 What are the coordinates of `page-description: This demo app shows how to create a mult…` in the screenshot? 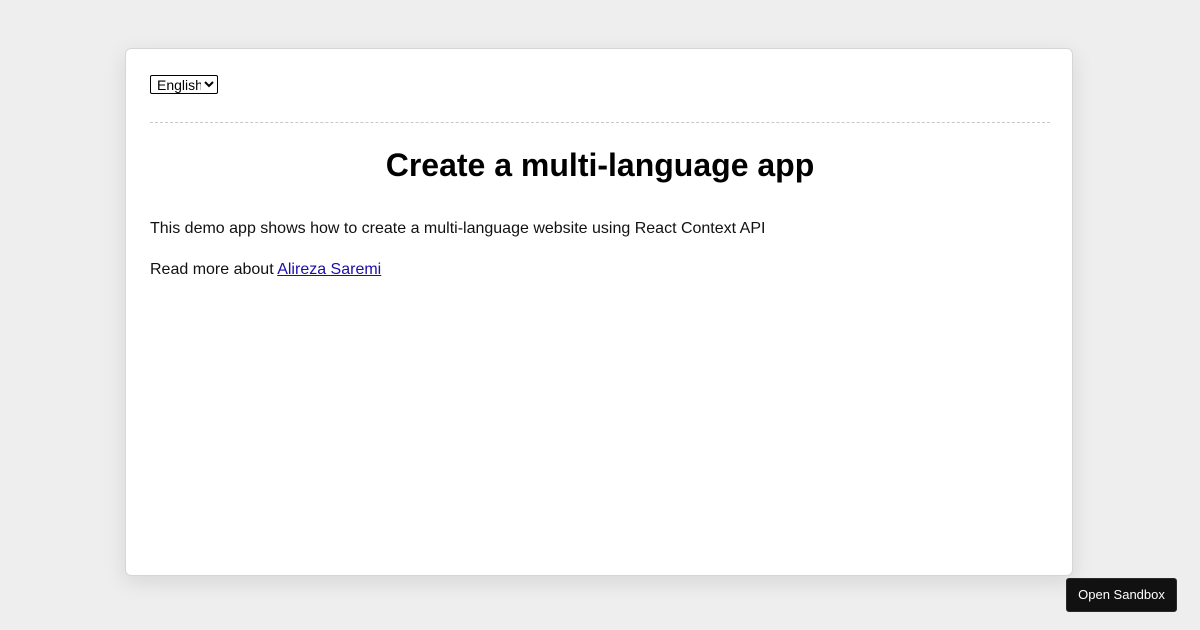 It's located at (458, 228).